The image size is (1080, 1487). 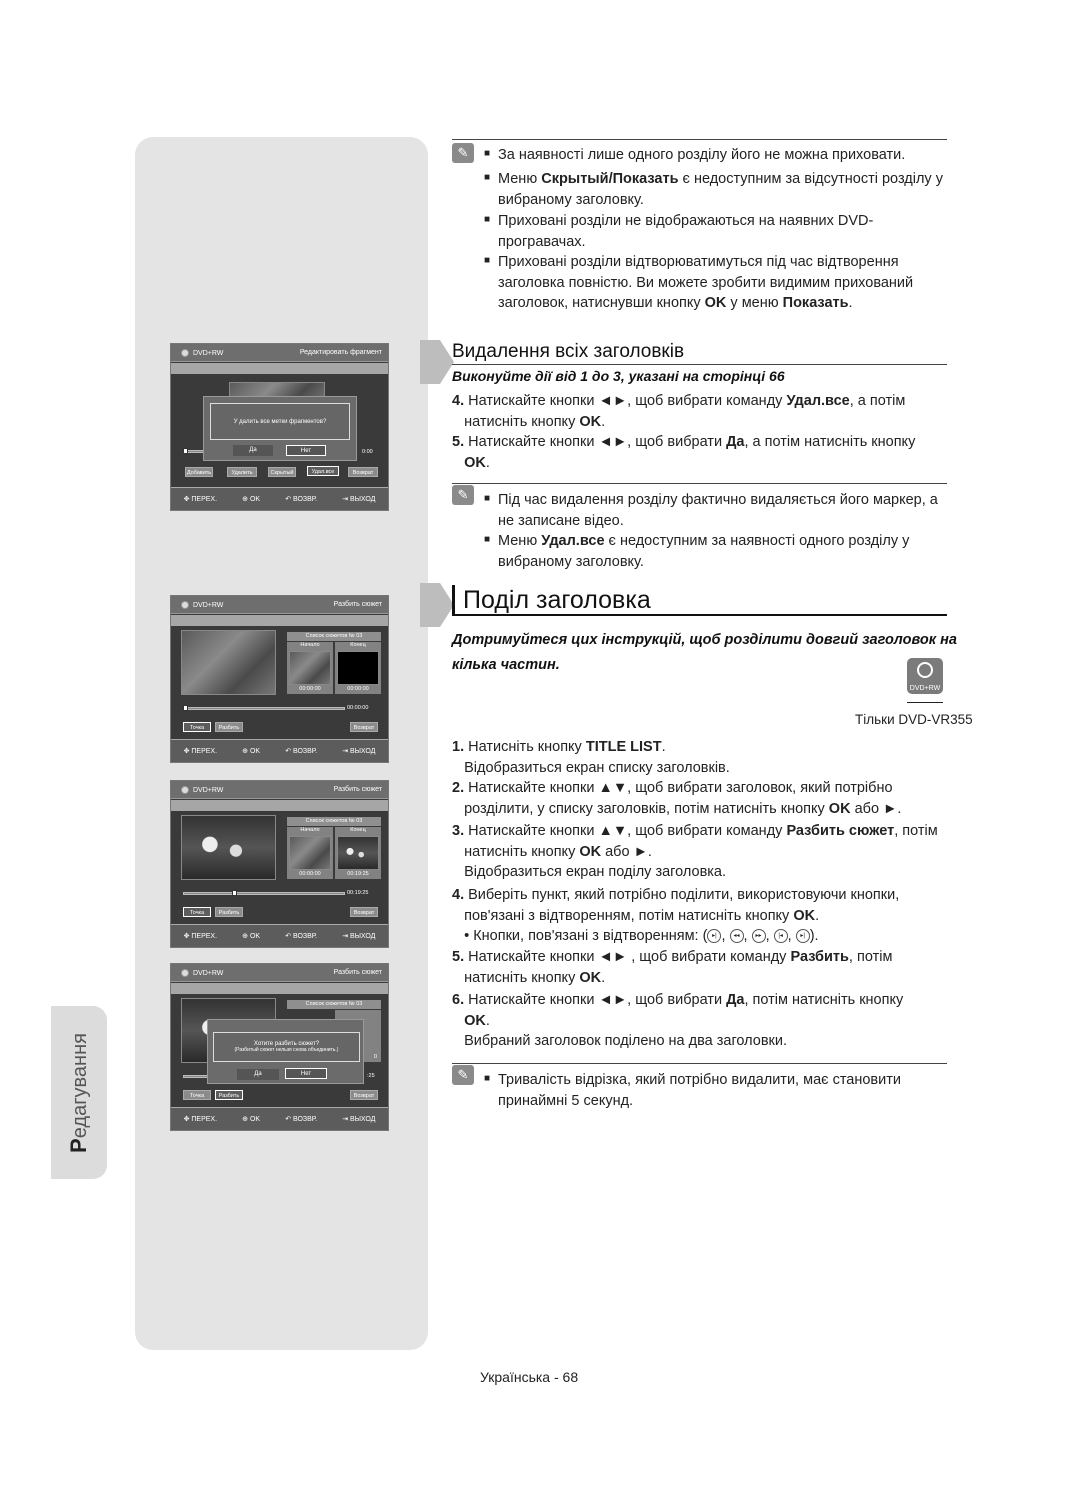 What do you see at coordinates (557, 600) in the screenshot?
I see `section-title-split: Поділ заголовка` at bounding box center [557, 600].